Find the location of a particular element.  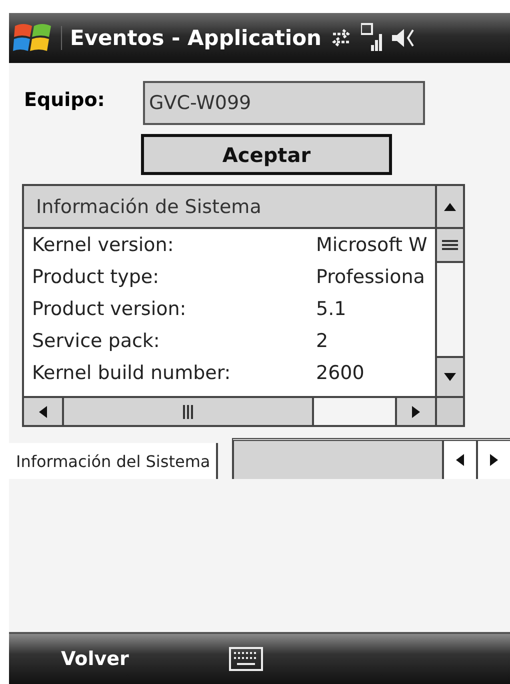

table-cell: Professiona is located at coordinates (370, 277).